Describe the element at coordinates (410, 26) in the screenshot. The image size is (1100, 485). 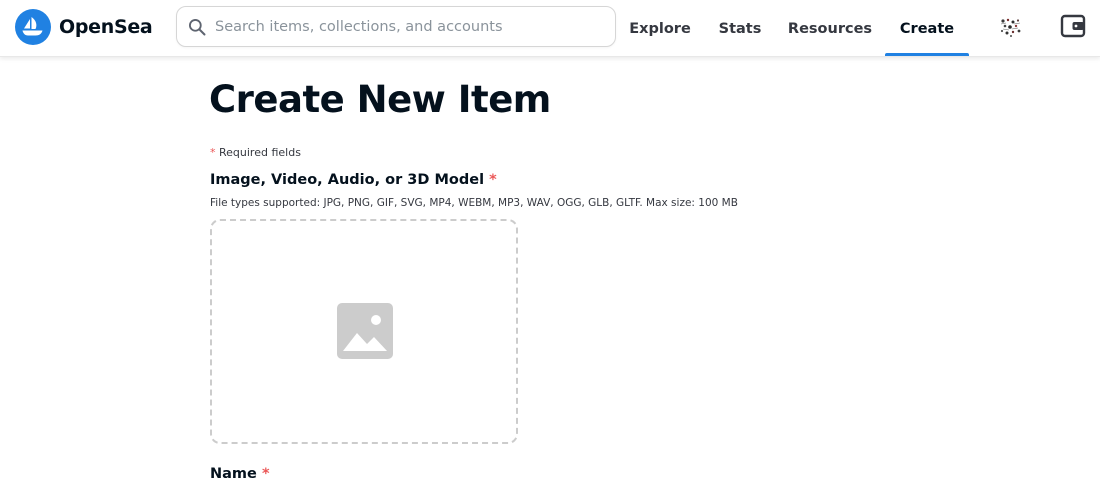
I see `search-input` at that location.